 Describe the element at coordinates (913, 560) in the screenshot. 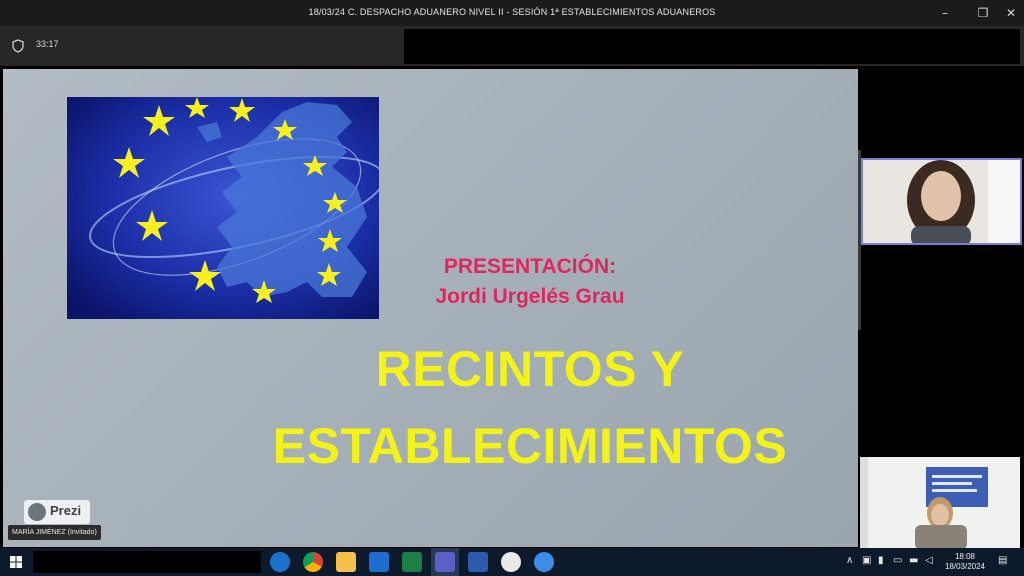

I see `battery-icon: ▬` at that location.